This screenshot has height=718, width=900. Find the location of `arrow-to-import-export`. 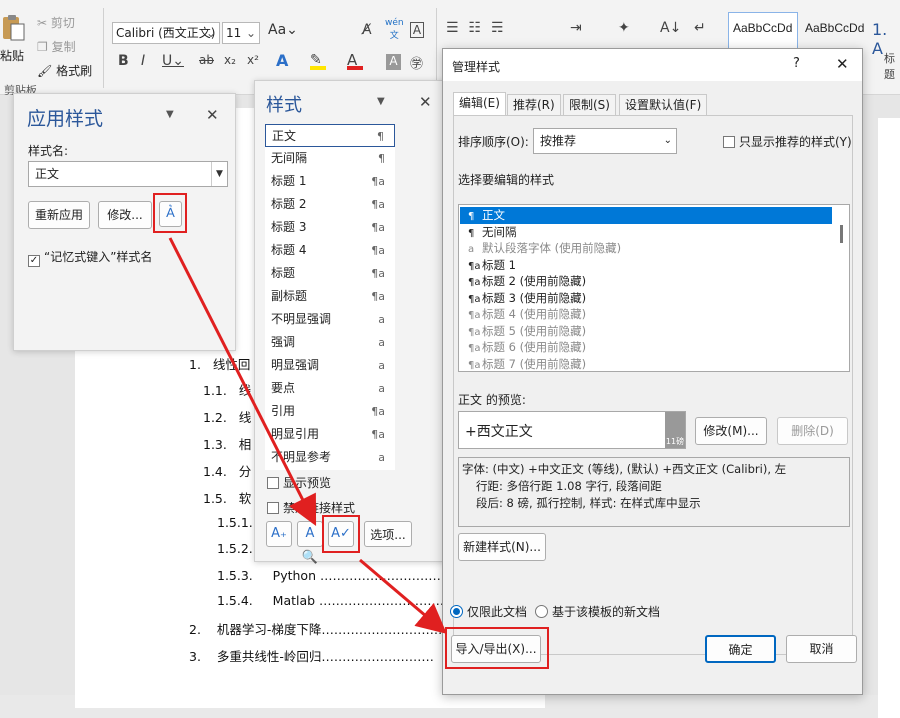

arrow-to-import-export is located at coordinates (403, 596).